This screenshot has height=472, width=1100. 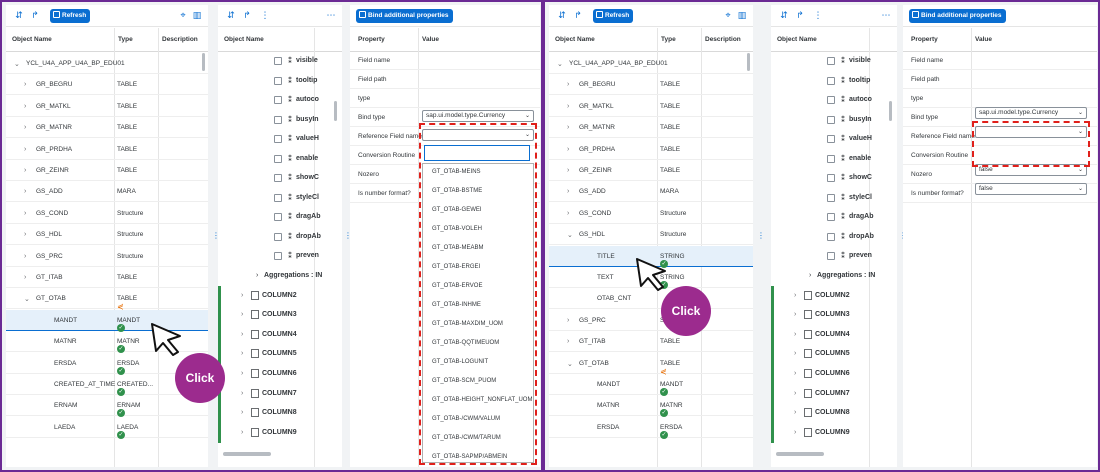 I want to click on property-node: ⁑ tooltip, so click(x=280, y=81).